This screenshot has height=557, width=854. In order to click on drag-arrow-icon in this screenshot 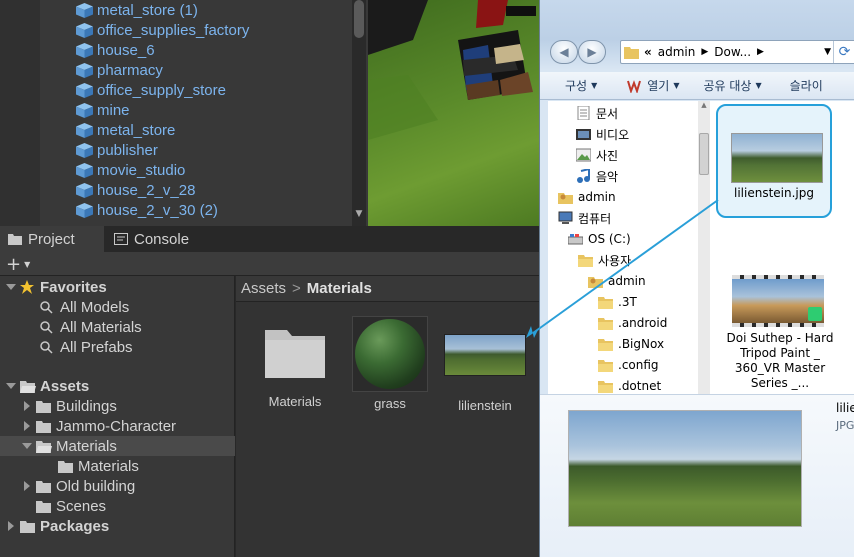, I will do `click(532, 332)`.